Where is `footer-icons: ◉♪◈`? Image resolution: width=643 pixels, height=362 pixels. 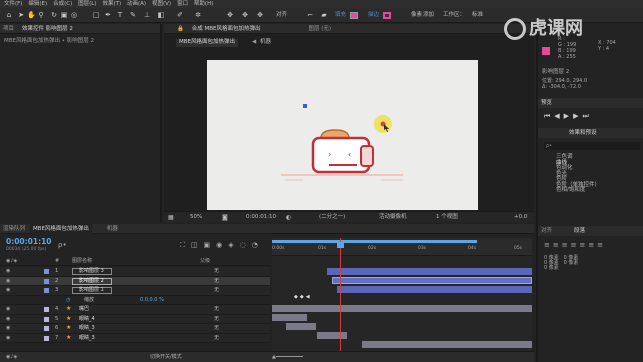 footer-icons: ◉♪◈ is located at coordinates (11, 357).